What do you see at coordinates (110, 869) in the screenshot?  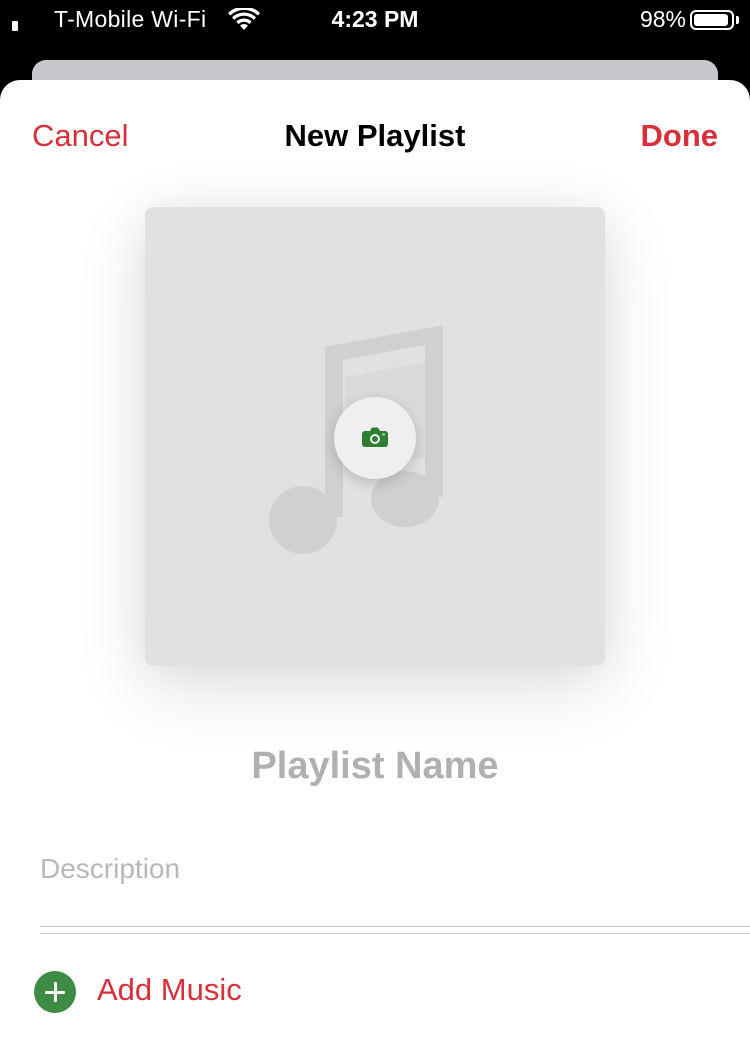 I see `description-field: Description` at bounding box center [110, 869].